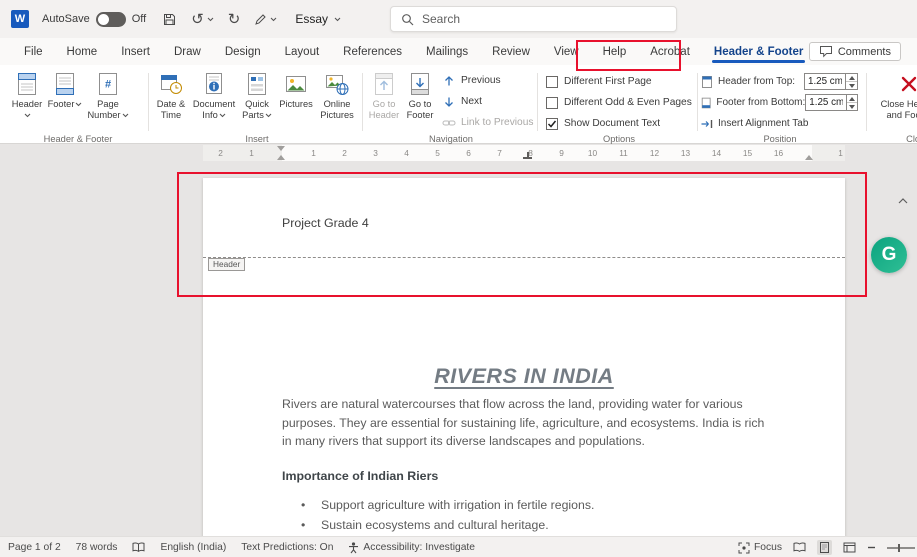 Image resolution: width=917 pixels, height=557 pixels. Describe the element at coordinates (287, 547) in the screenshot. I see `text-predictions-status: Text Predictions: On` at that location.